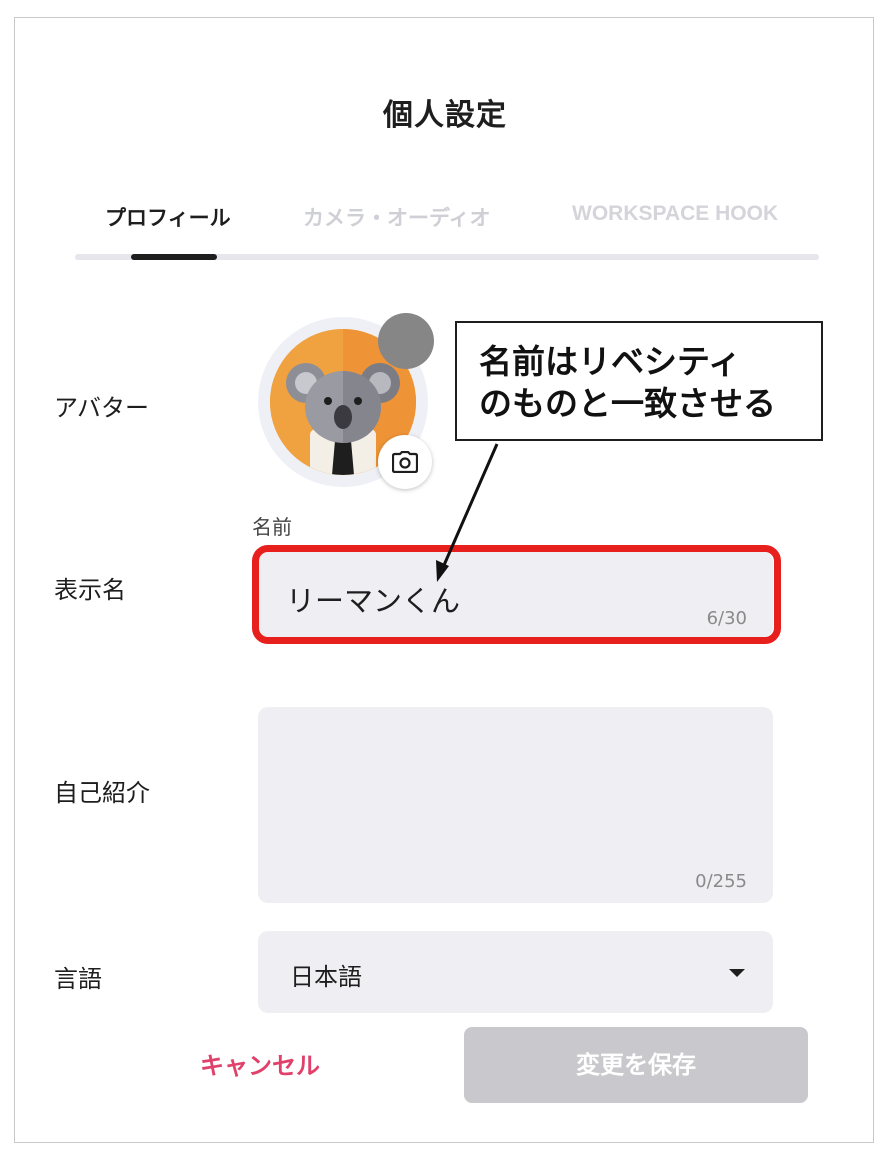  What do you see at coordinates (445, 115) in the screenshot?
I see `page-title: 個人設定` at bounding box center [445, 115].